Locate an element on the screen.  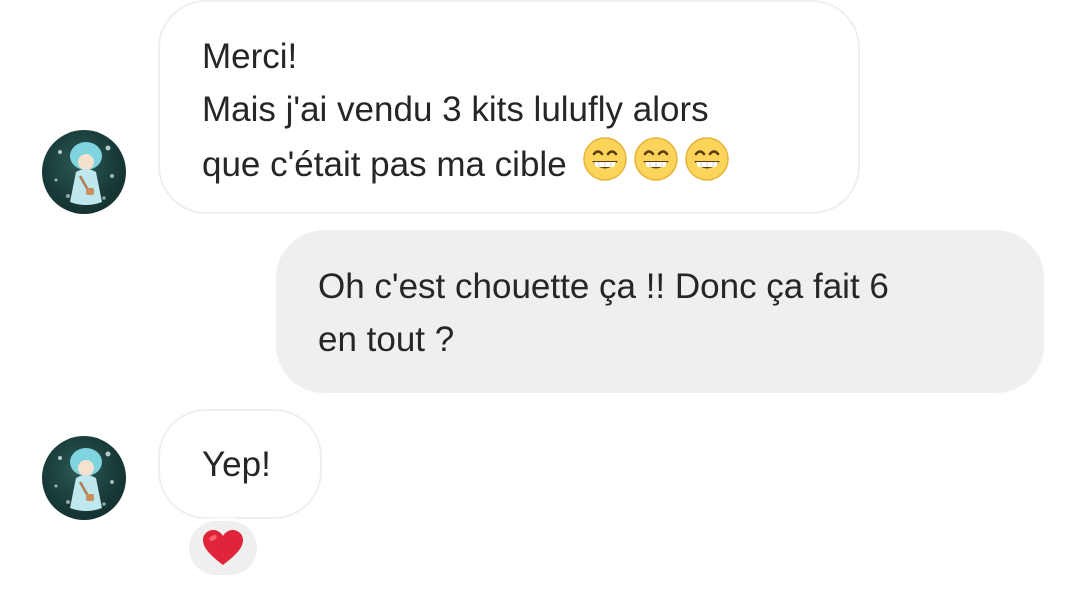
emoji-group is located at coordinates (658, 166).